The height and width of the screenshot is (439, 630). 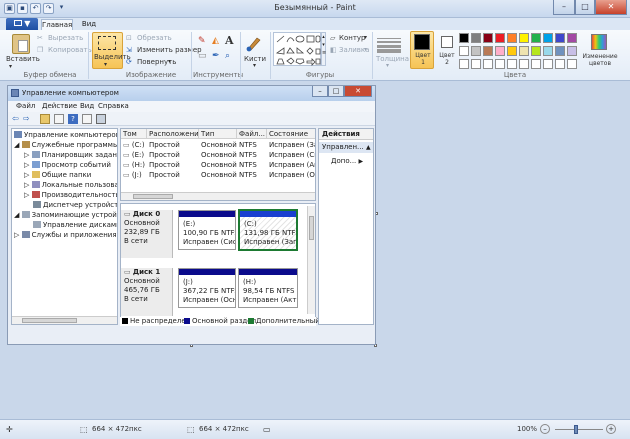 I want to click on tree-item-users: ▷ Локальные пользовате, so click(x=70, y=185).